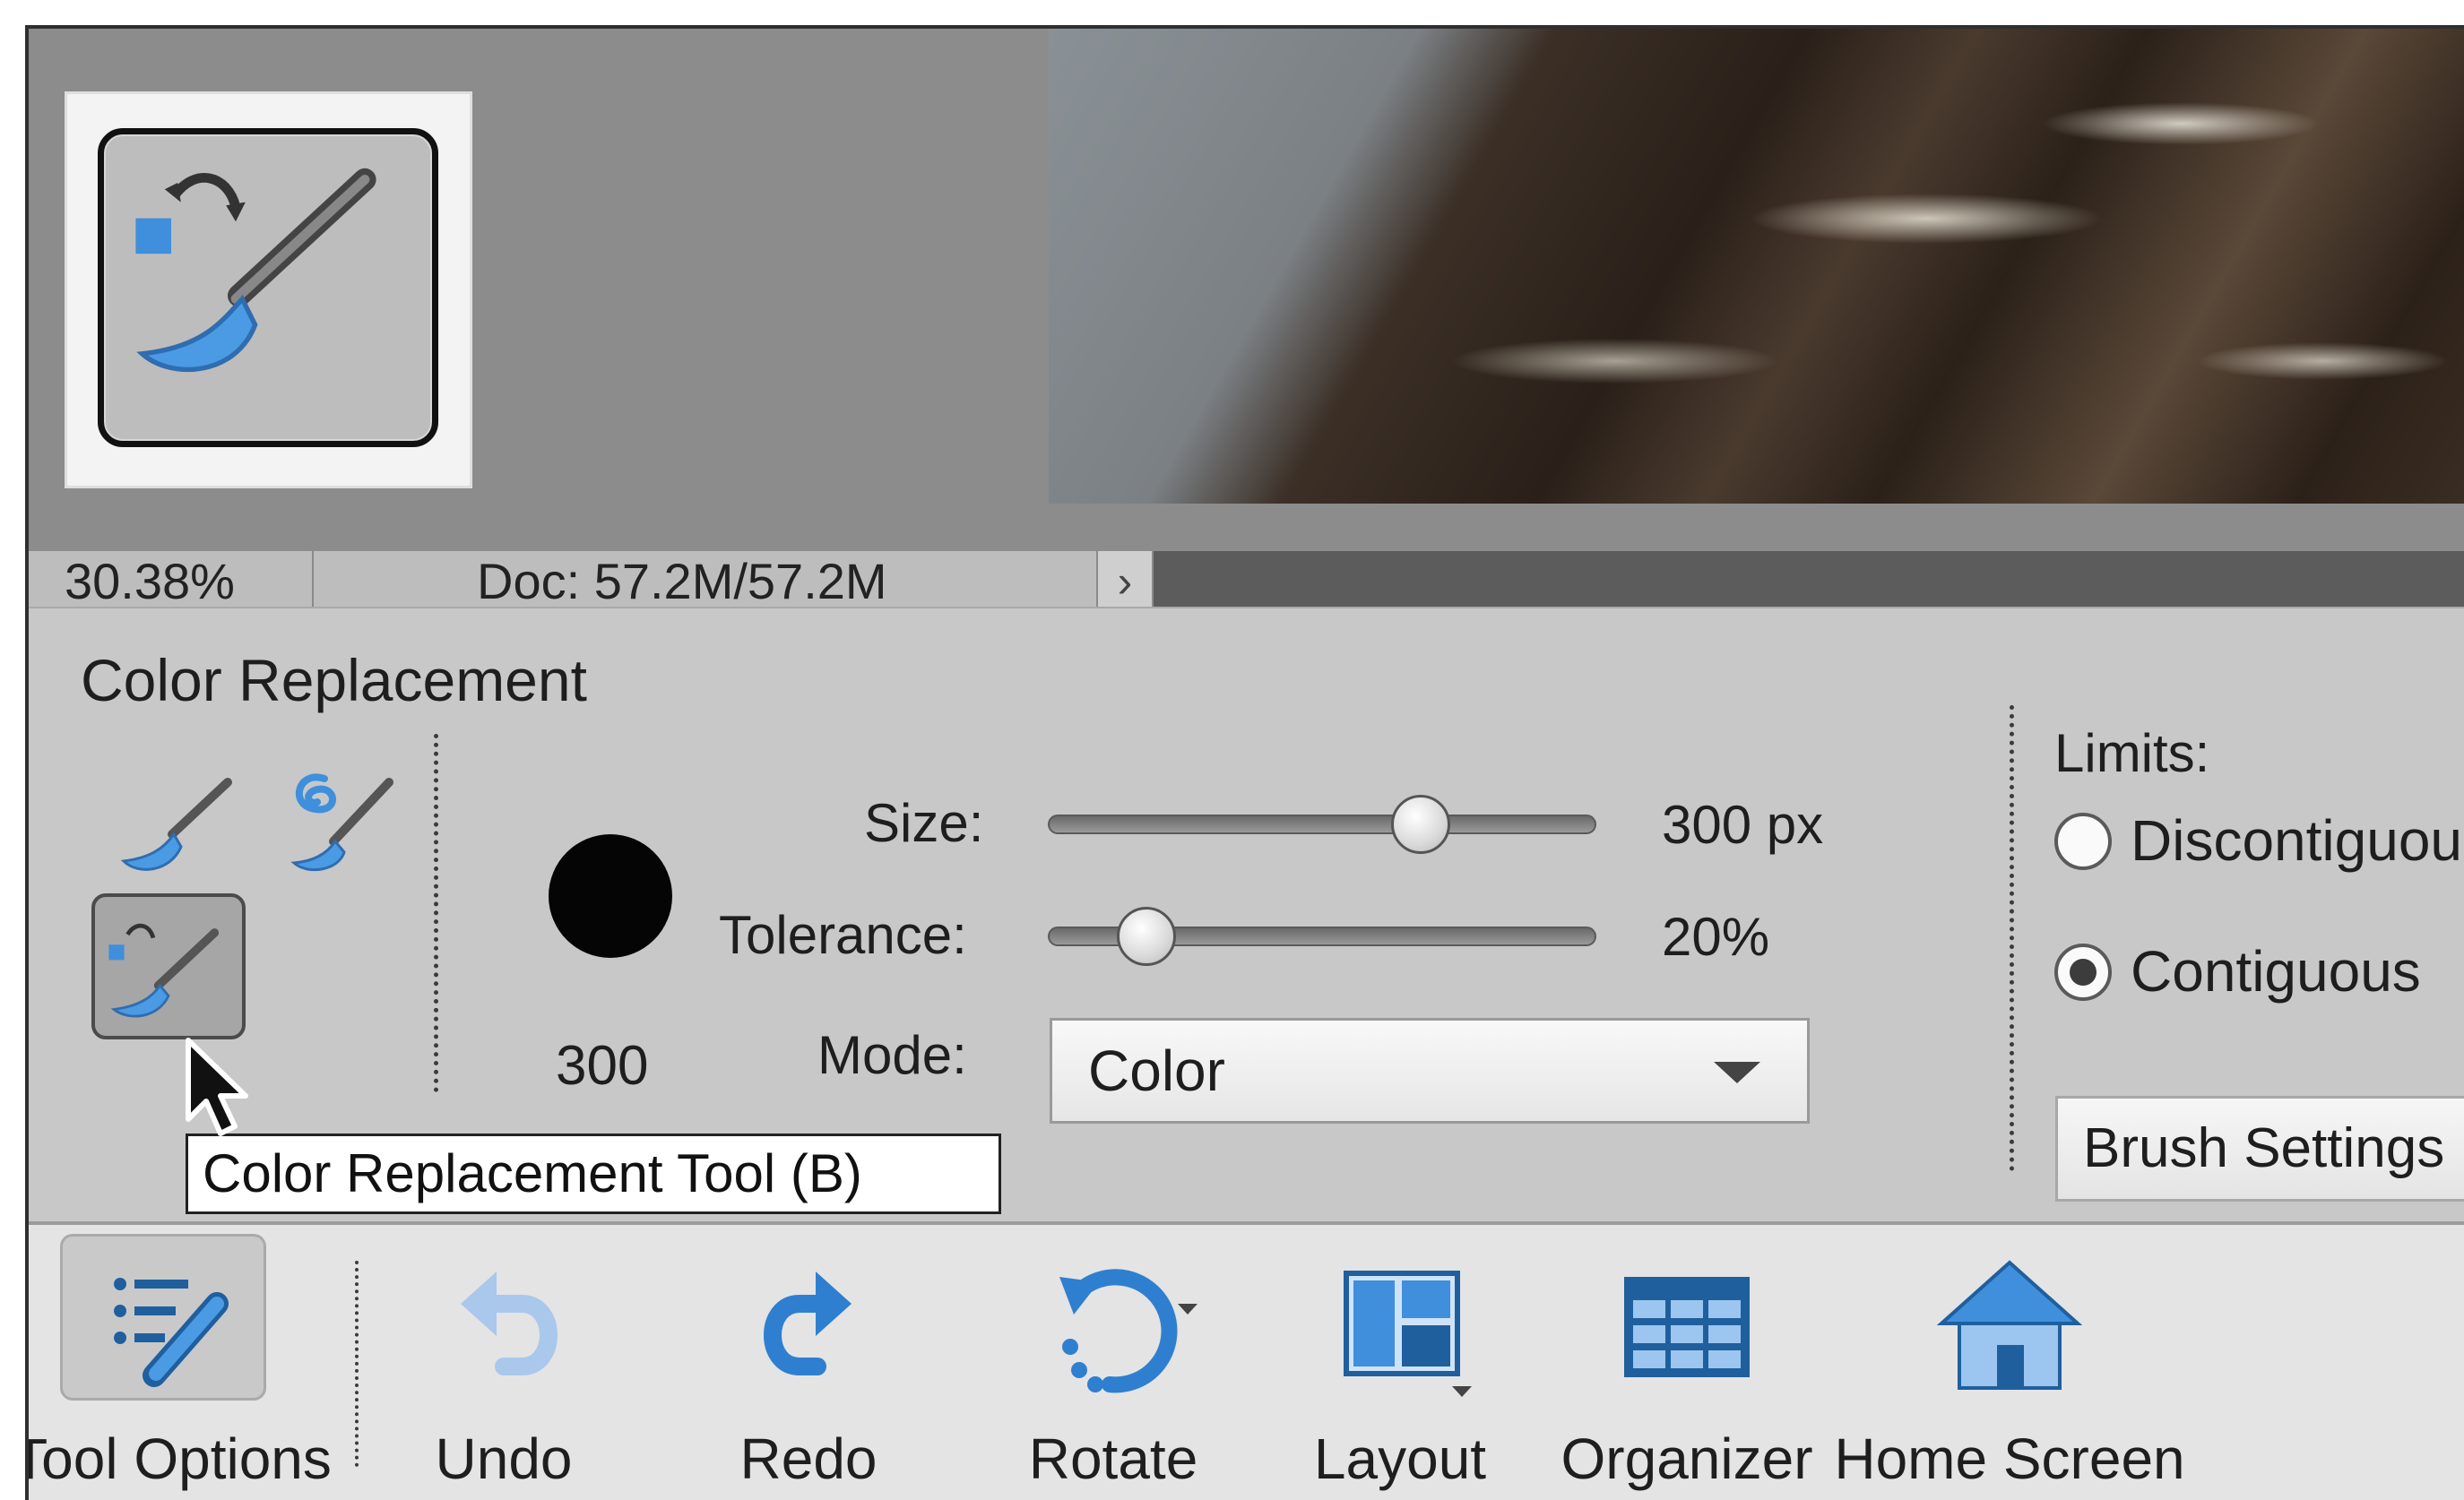  What do you see at coordinates (603, 1066) in the screenshot?
I see `brush-size-label: 300` at bounding box center [603, 1066].